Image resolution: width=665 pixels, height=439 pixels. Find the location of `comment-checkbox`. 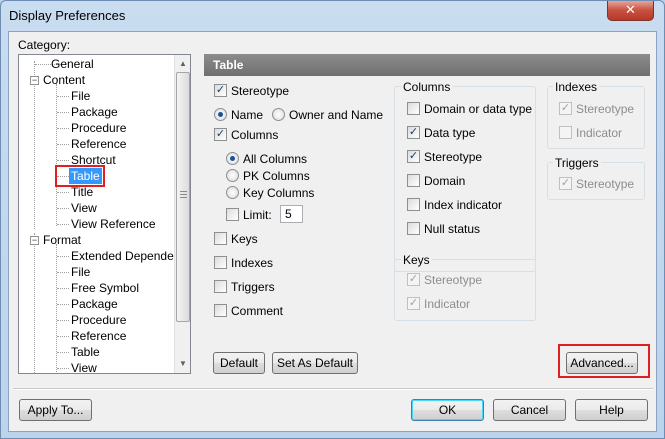

comment-checkbox is located at coordinates (220, 310).